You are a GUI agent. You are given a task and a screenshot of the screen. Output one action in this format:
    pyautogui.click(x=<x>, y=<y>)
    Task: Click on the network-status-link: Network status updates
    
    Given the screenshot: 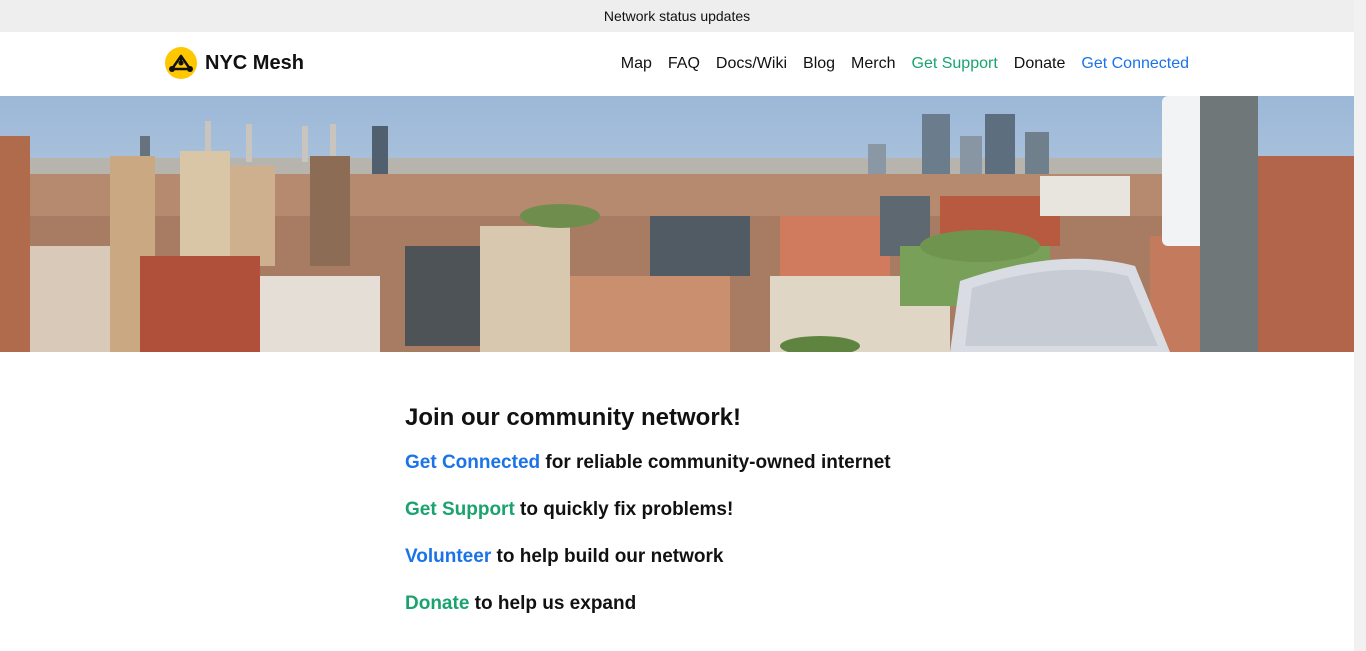 What is the action you would take?
    pyautogui.click(x=677, y=16)
    